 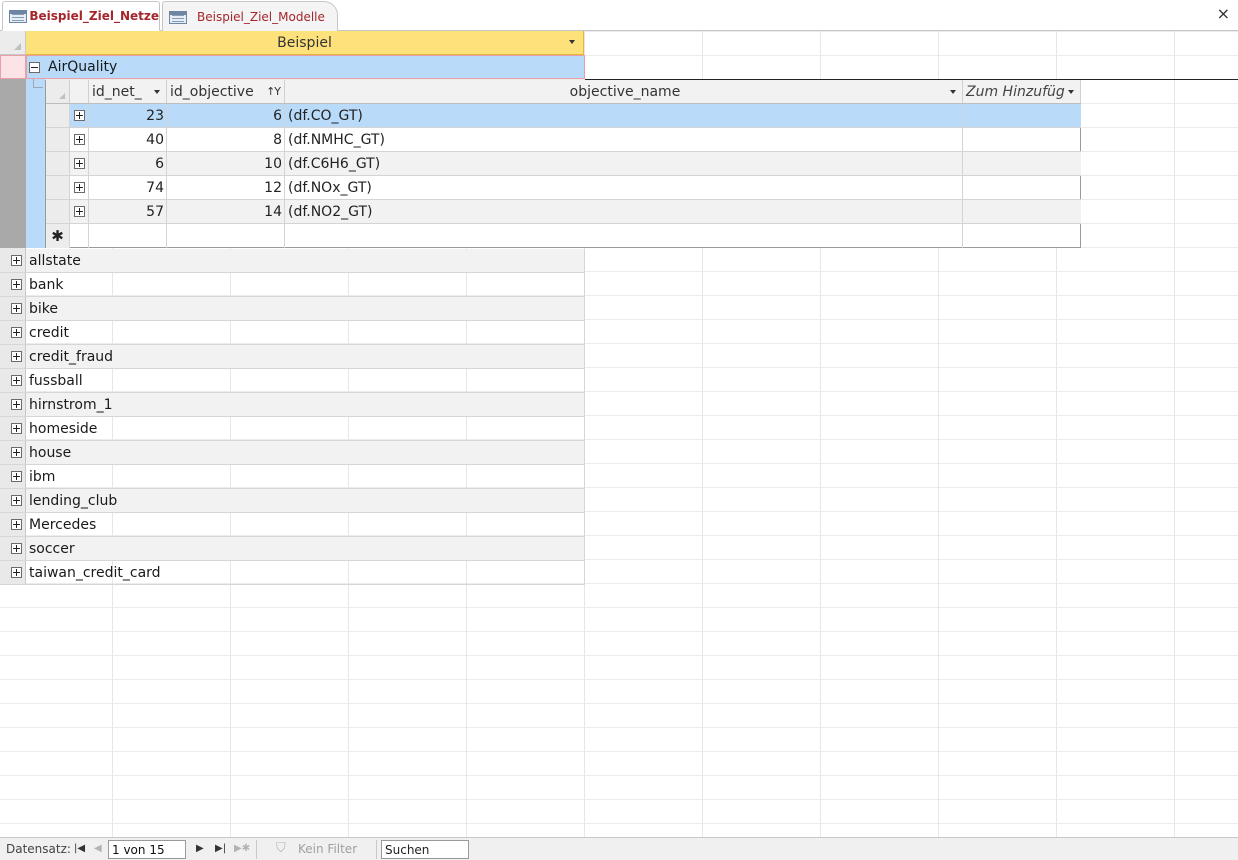 I want to click on subdatasheet-row: 74 12 (df.NOx_GT), so click(x=563, y=188).